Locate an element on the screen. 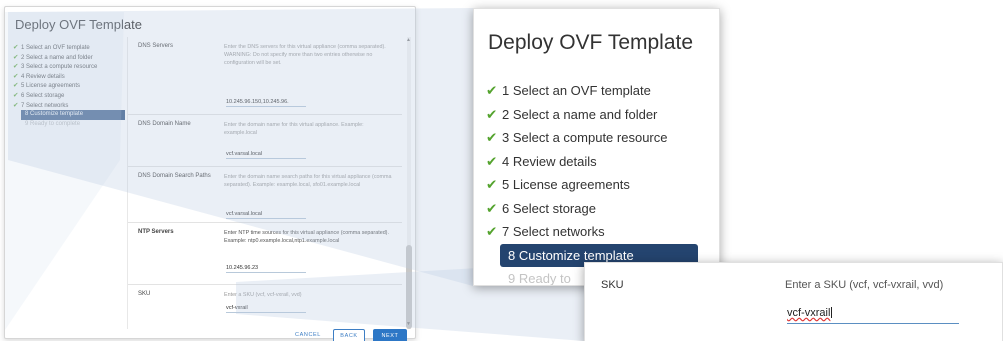 The height and width of the screenshot is (341, 1003). field-label: DNS Domain Name is located at coordinates (164, 124).